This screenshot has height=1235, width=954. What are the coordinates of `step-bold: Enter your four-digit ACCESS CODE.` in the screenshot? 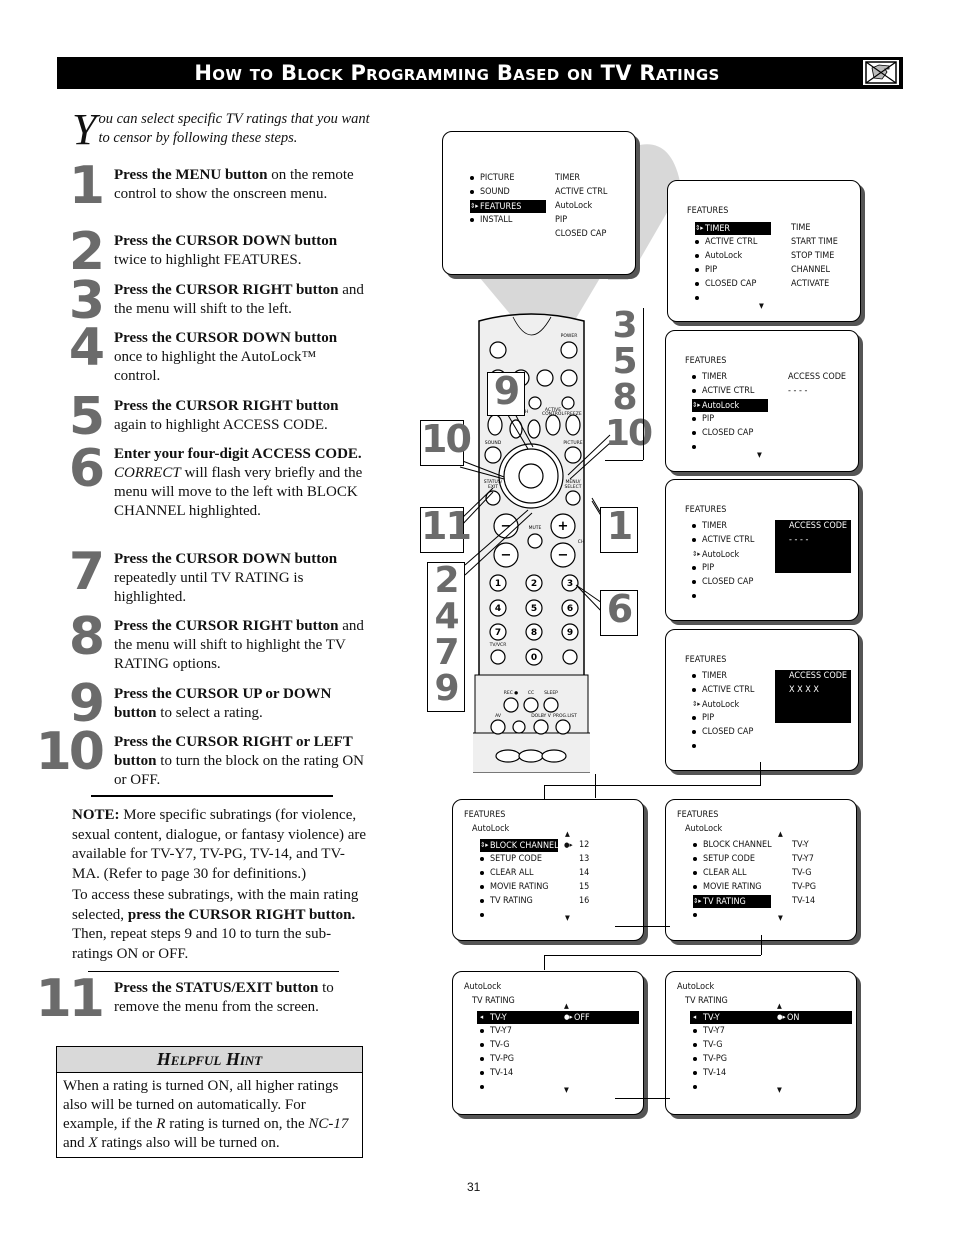 It's located at (238, 454).